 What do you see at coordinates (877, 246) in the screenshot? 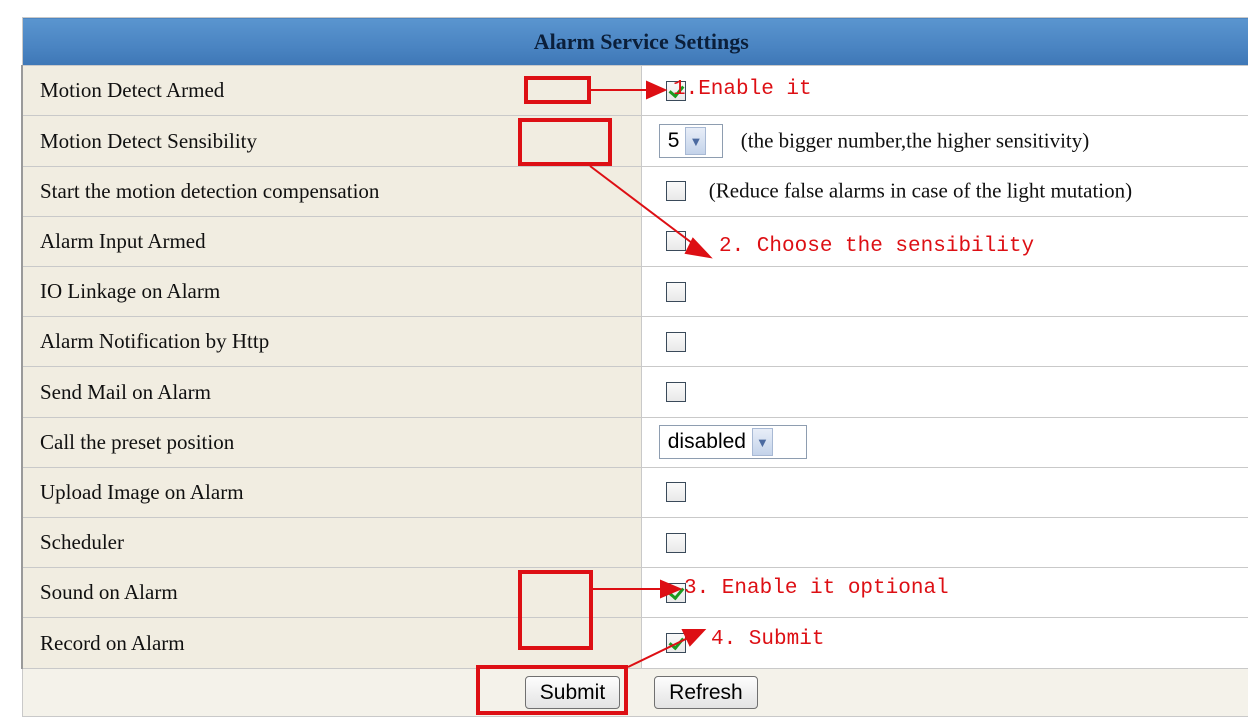
I see `annotation-step-2: 2. Choose the sensibility` at bounding box center [877, 246].